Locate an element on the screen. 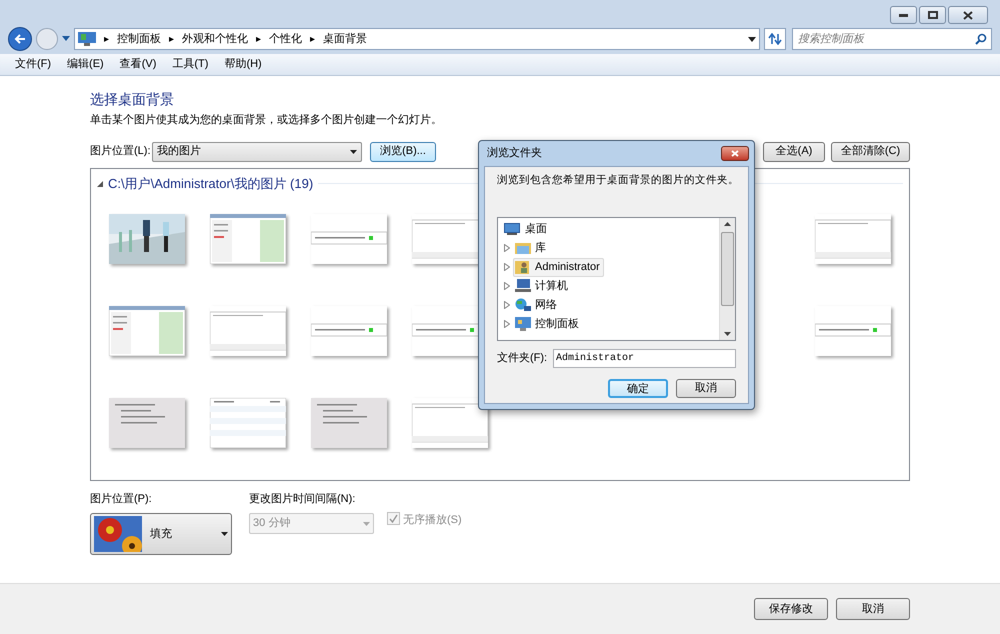  address-field: ▸ 控制面板 ▸ 外观和个性化 ▸ 个性化 ▸ 桌面背景 is located at coordinates (417, 39).